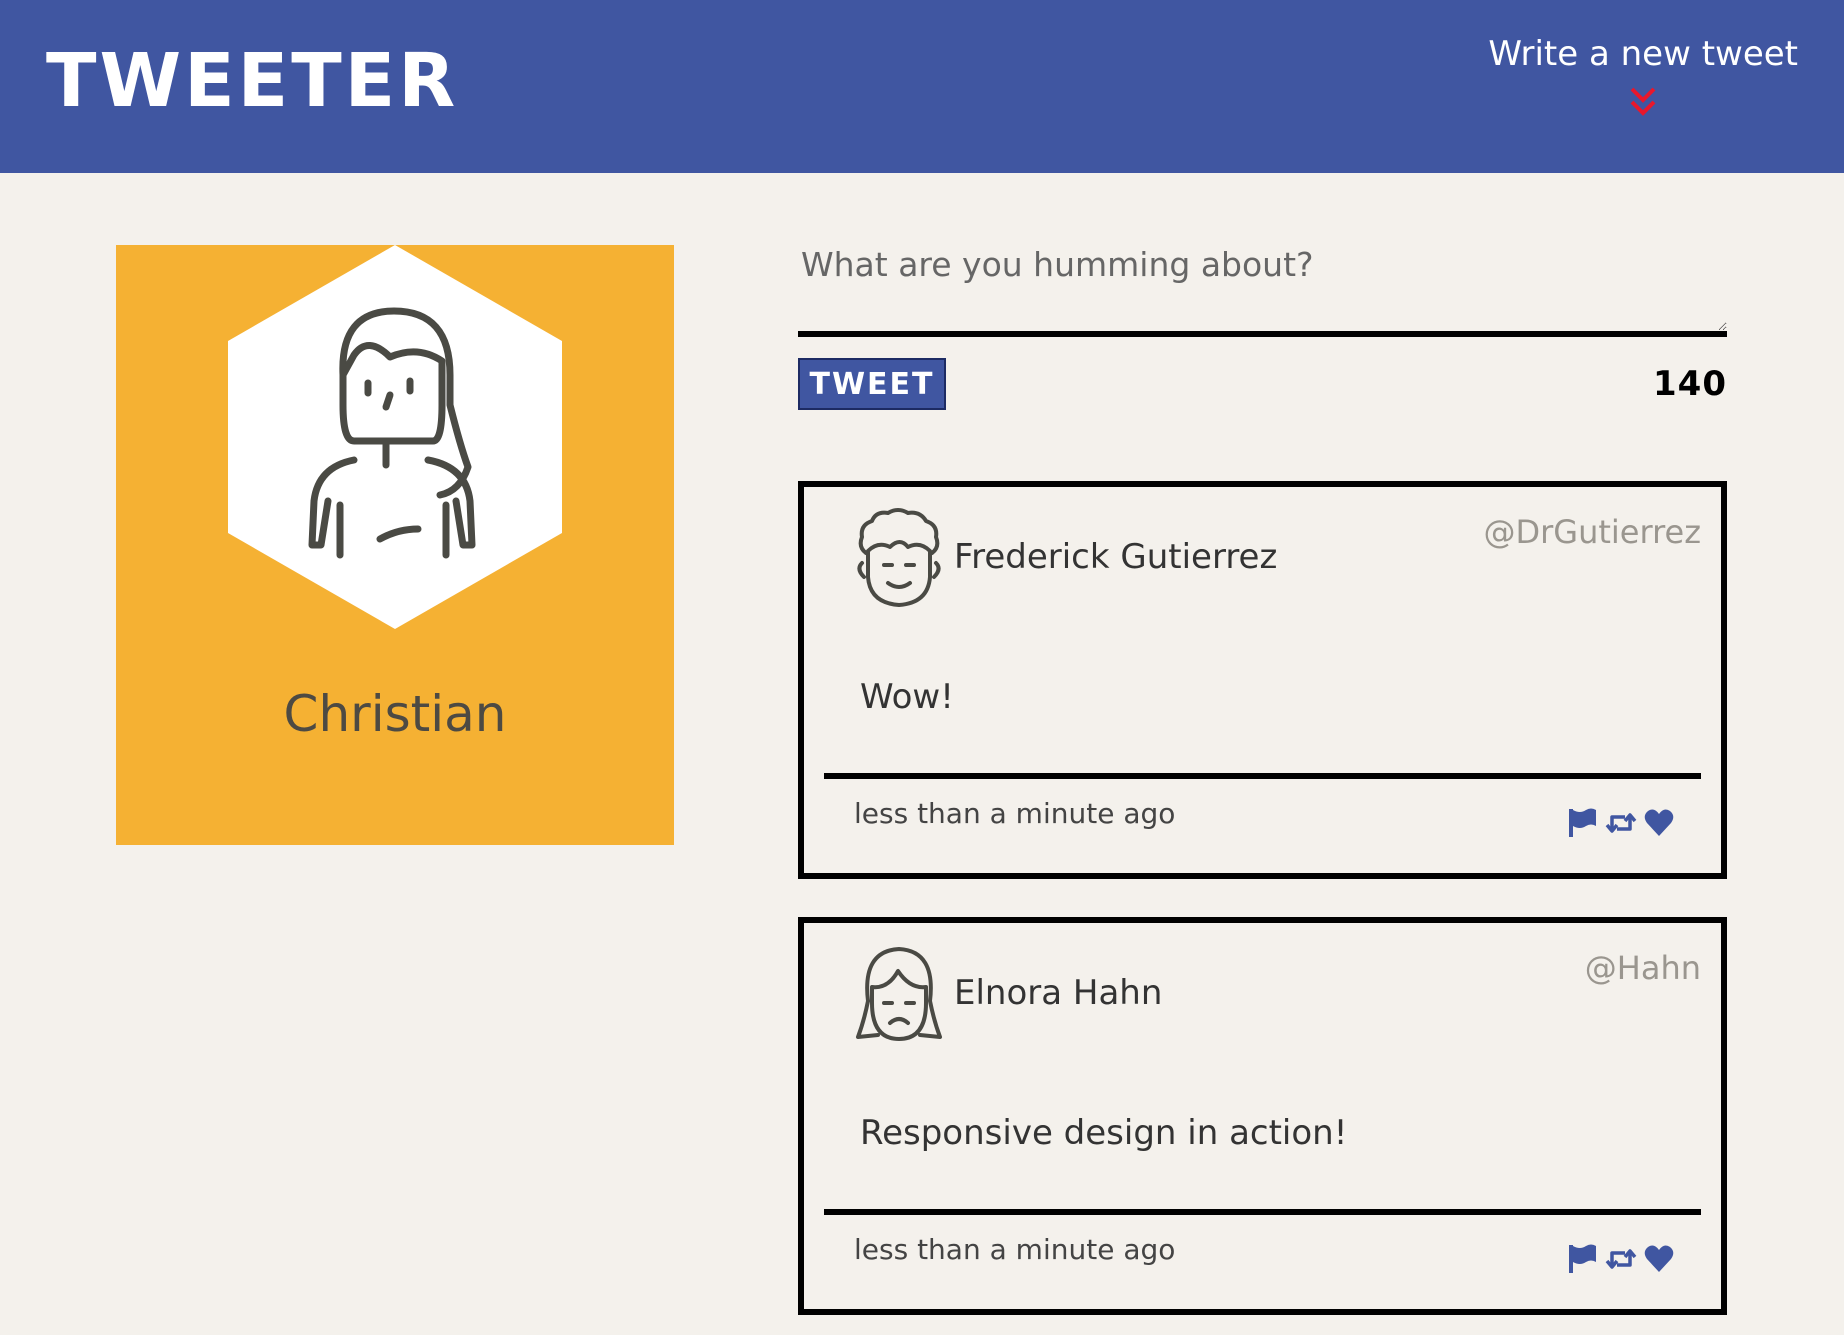 The image size is (1844, 1335). Describe the element at coordinates (1643, 102) in the screenshot. I see `double-chevron-down-icon` at that location.